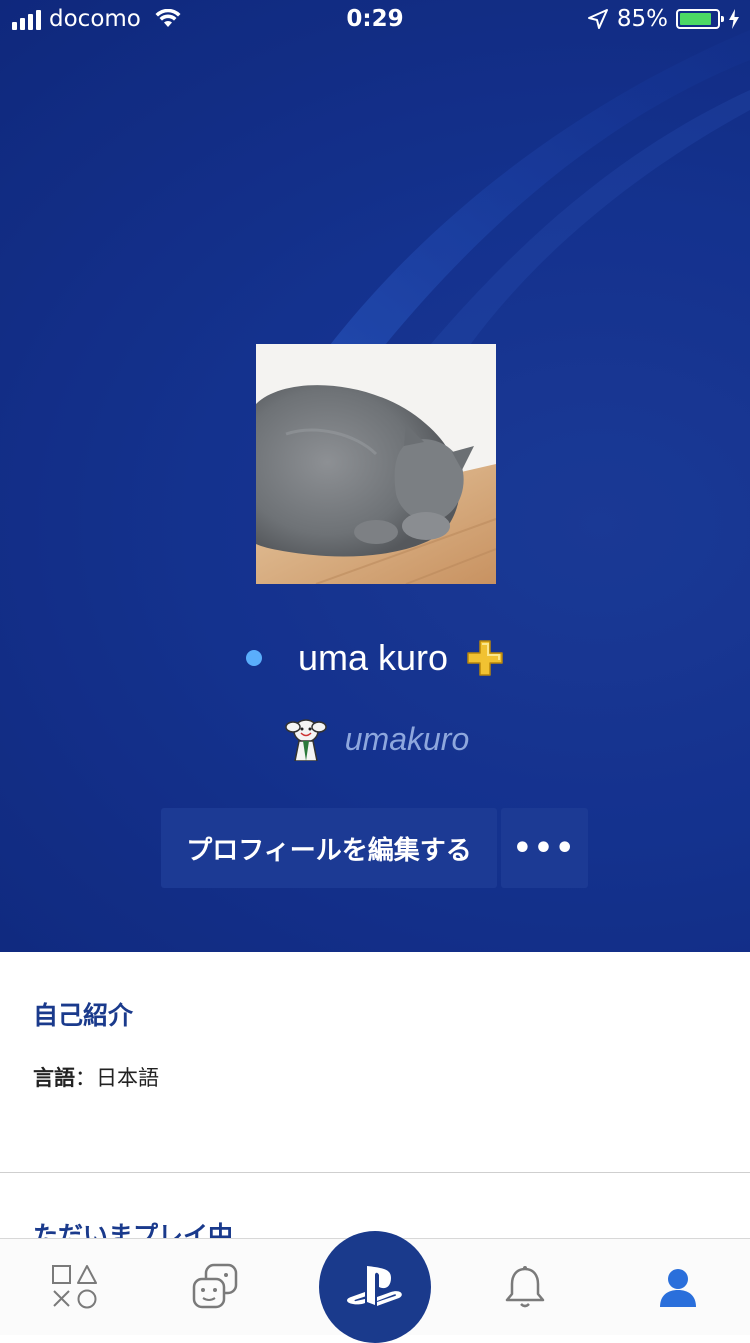 The height and width of the screenshot is (1343, 750). I want to click on online-id-avatar-icon, so click(306, 740).